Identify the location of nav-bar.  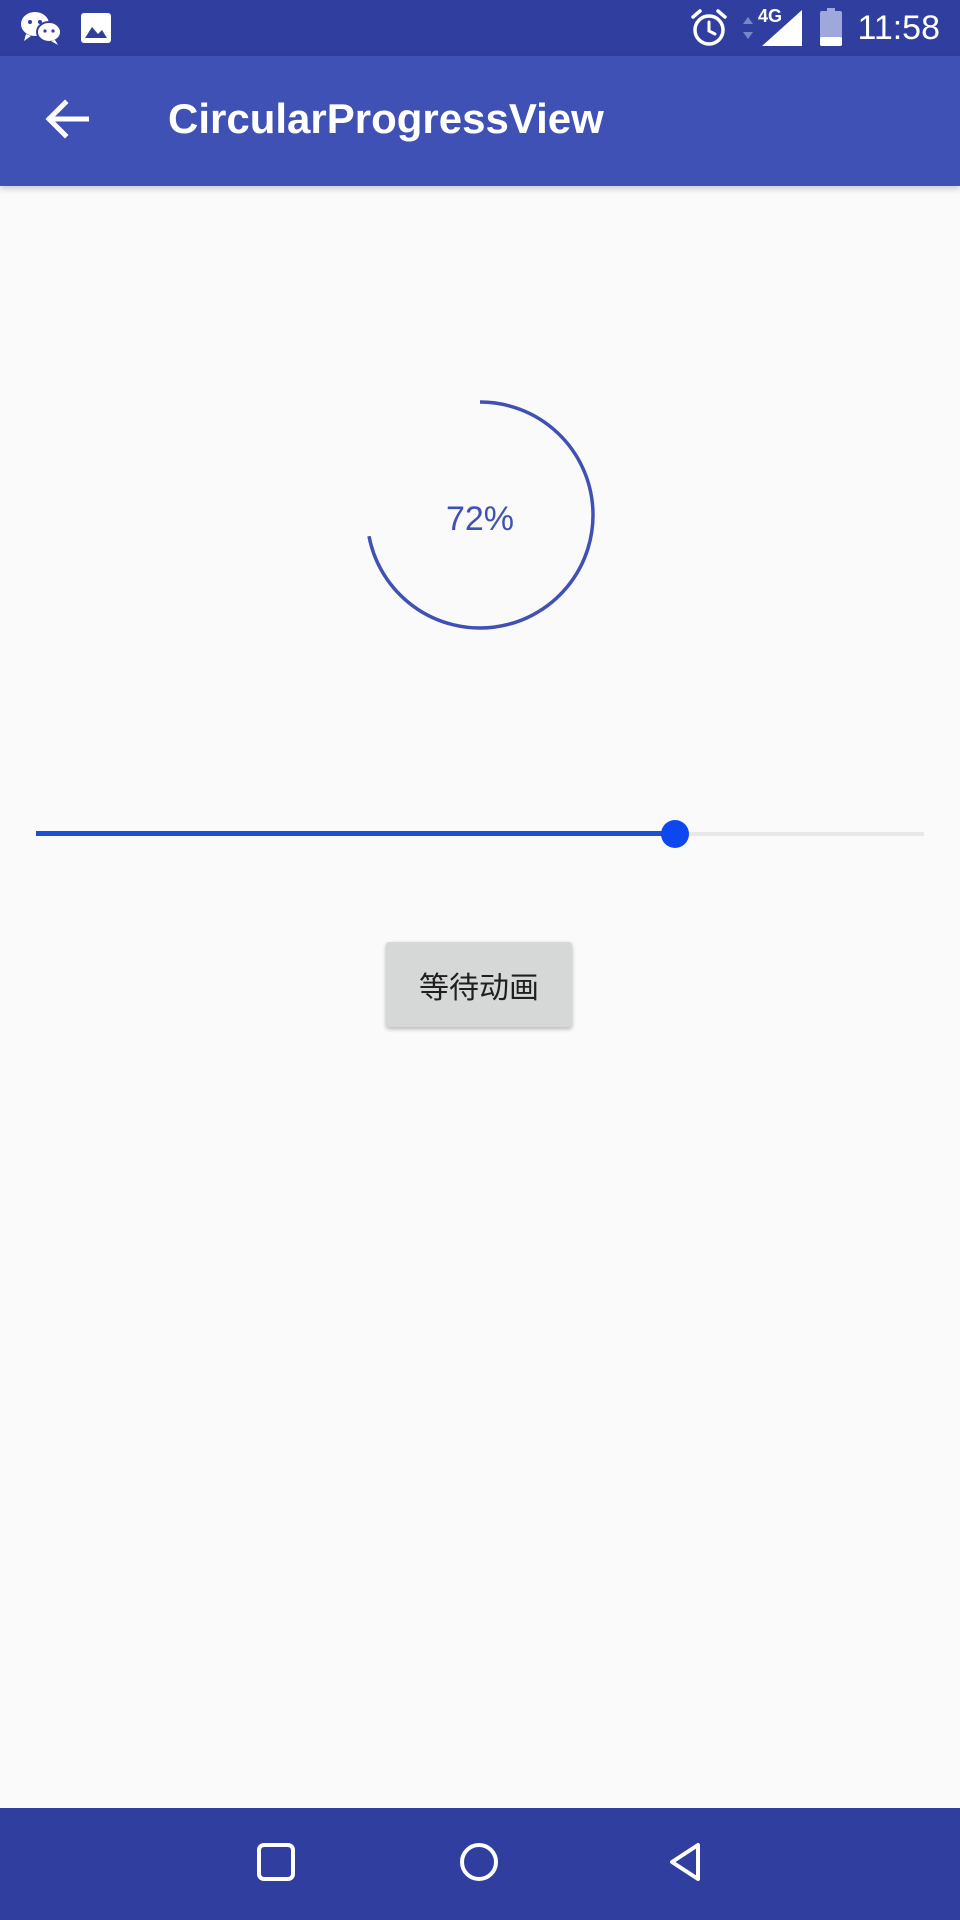
(480, 1864).